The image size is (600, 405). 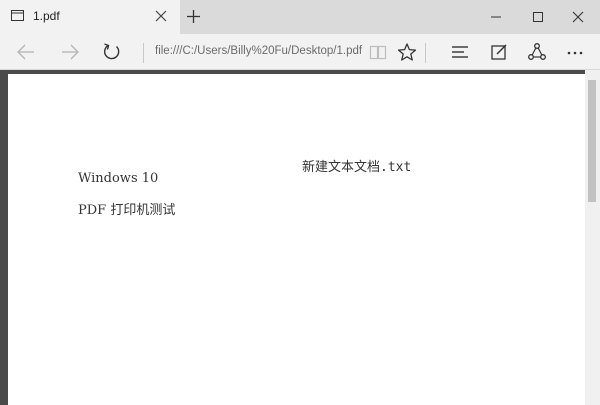 I want to click on share-icon, so click(x=537, y=52).